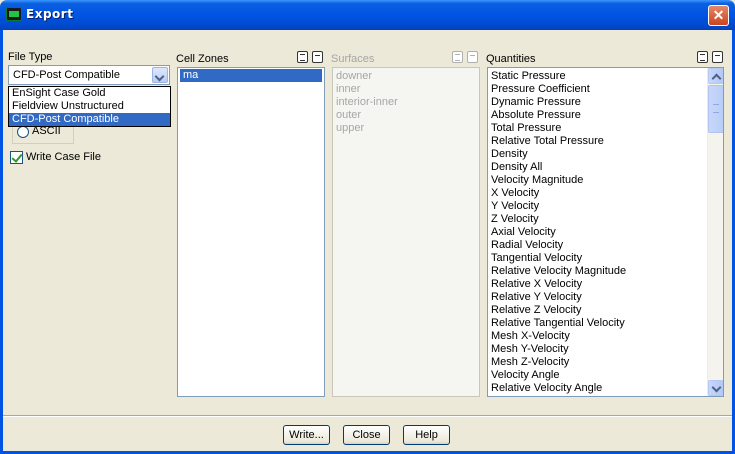 This screenshot has height=454, width=735. Describe the element at coordinates (354, 76) in the screenshot. I see `surface-item: downer` at that location.